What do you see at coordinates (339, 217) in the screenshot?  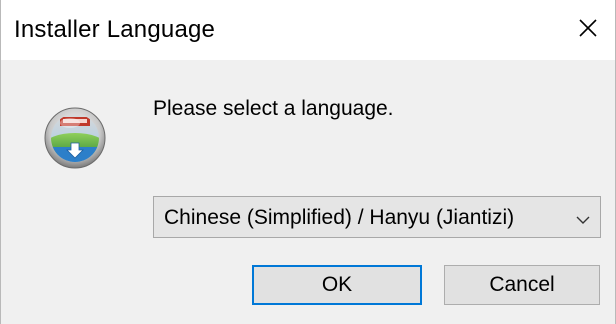 I see `language-select-value: Chinese (Simplified) / Hanyu (Jiantizi)` at bounding box center [339, 217].